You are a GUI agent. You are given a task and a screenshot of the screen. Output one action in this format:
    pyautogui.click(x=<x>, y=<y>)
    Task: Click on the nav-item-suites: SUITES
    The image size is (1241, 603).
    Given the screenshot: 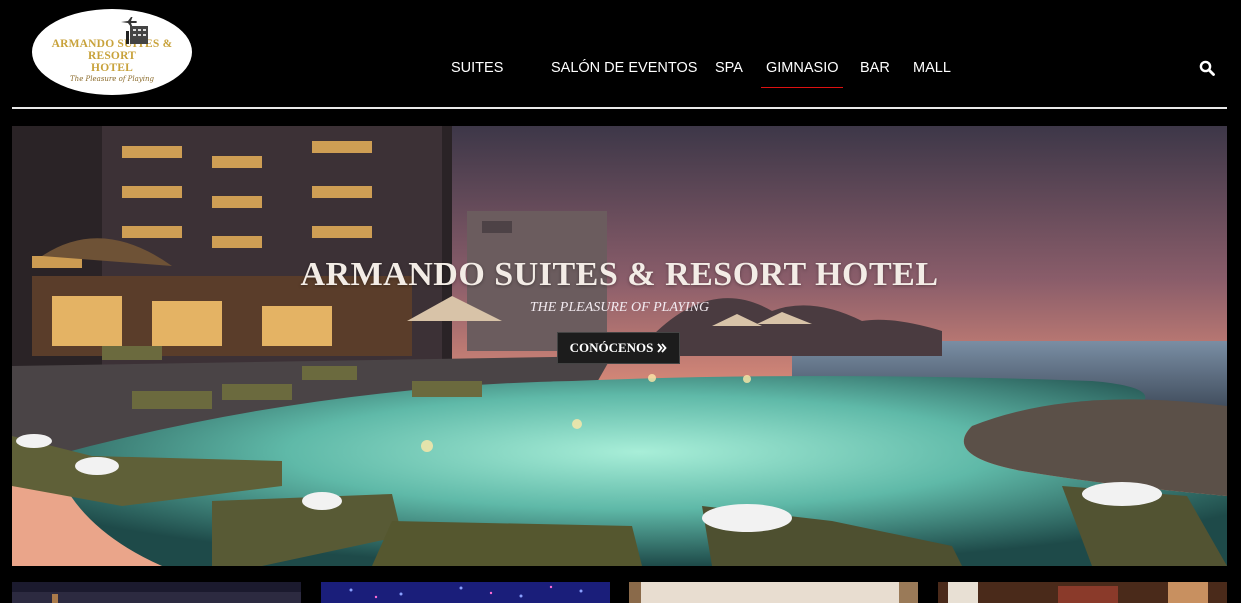 What is the action you would take?
    pyautogui.click(x=477, y=68)
    